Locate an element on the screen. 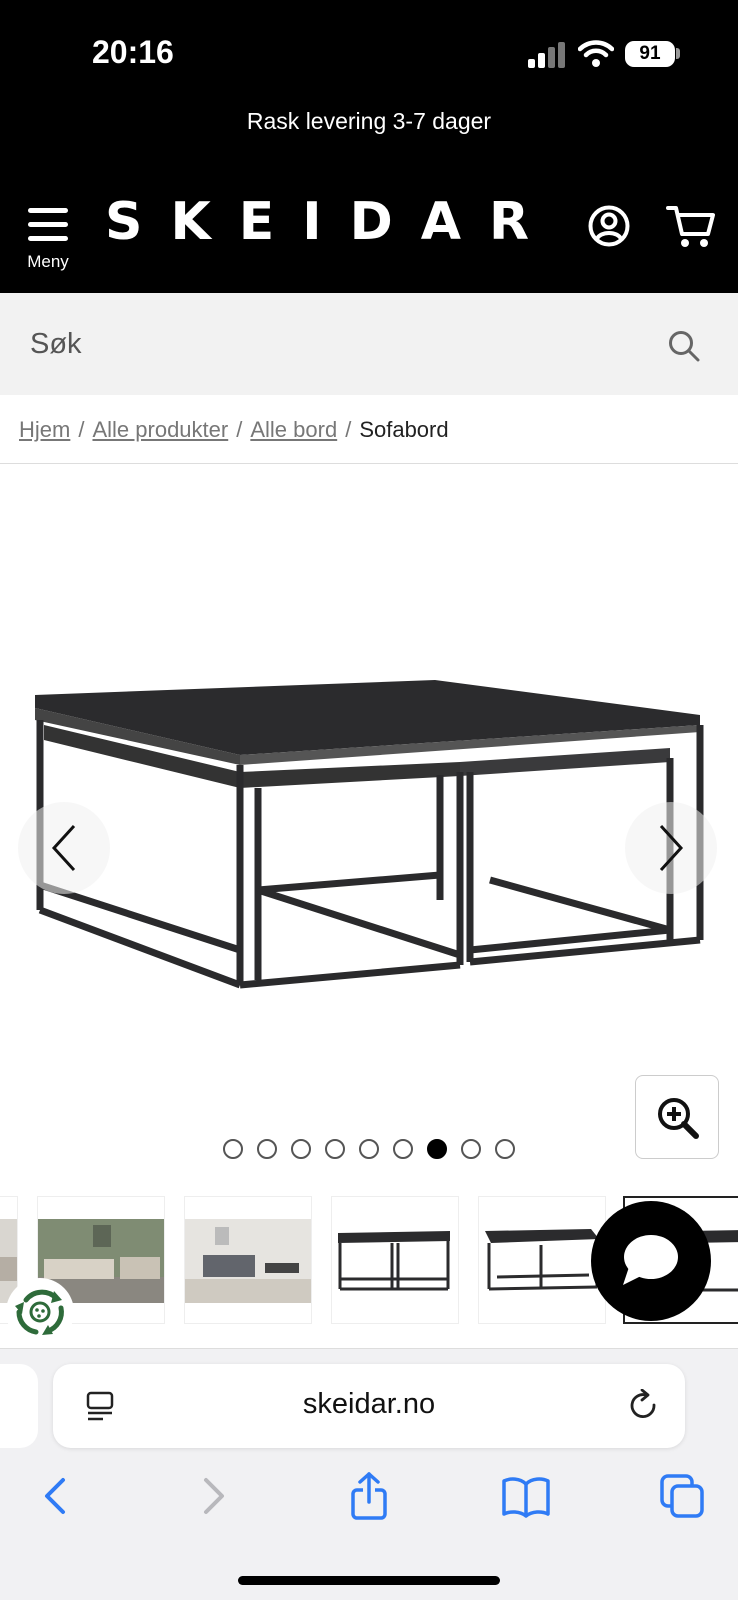  search-input is located at coordinates (330, 344).